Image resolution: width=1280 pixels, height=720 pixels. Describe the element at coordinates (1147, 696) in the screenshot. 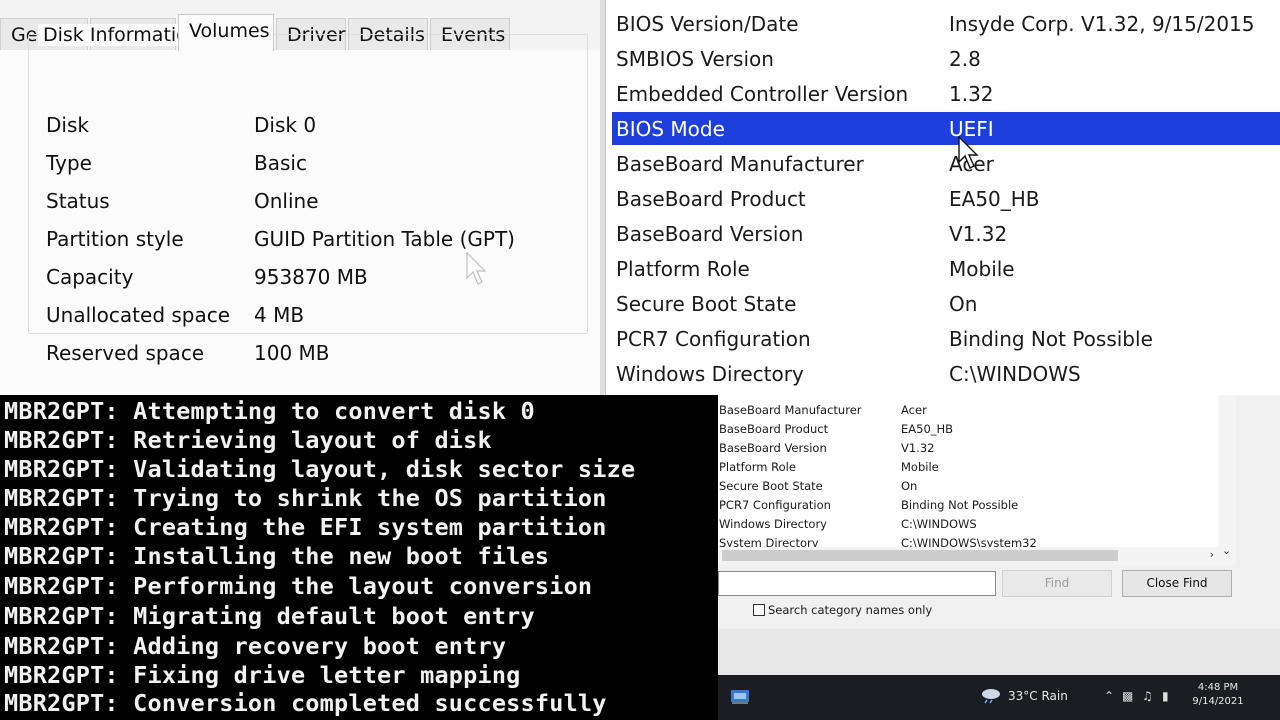

I see `speaker-icon: ♫` at that location.